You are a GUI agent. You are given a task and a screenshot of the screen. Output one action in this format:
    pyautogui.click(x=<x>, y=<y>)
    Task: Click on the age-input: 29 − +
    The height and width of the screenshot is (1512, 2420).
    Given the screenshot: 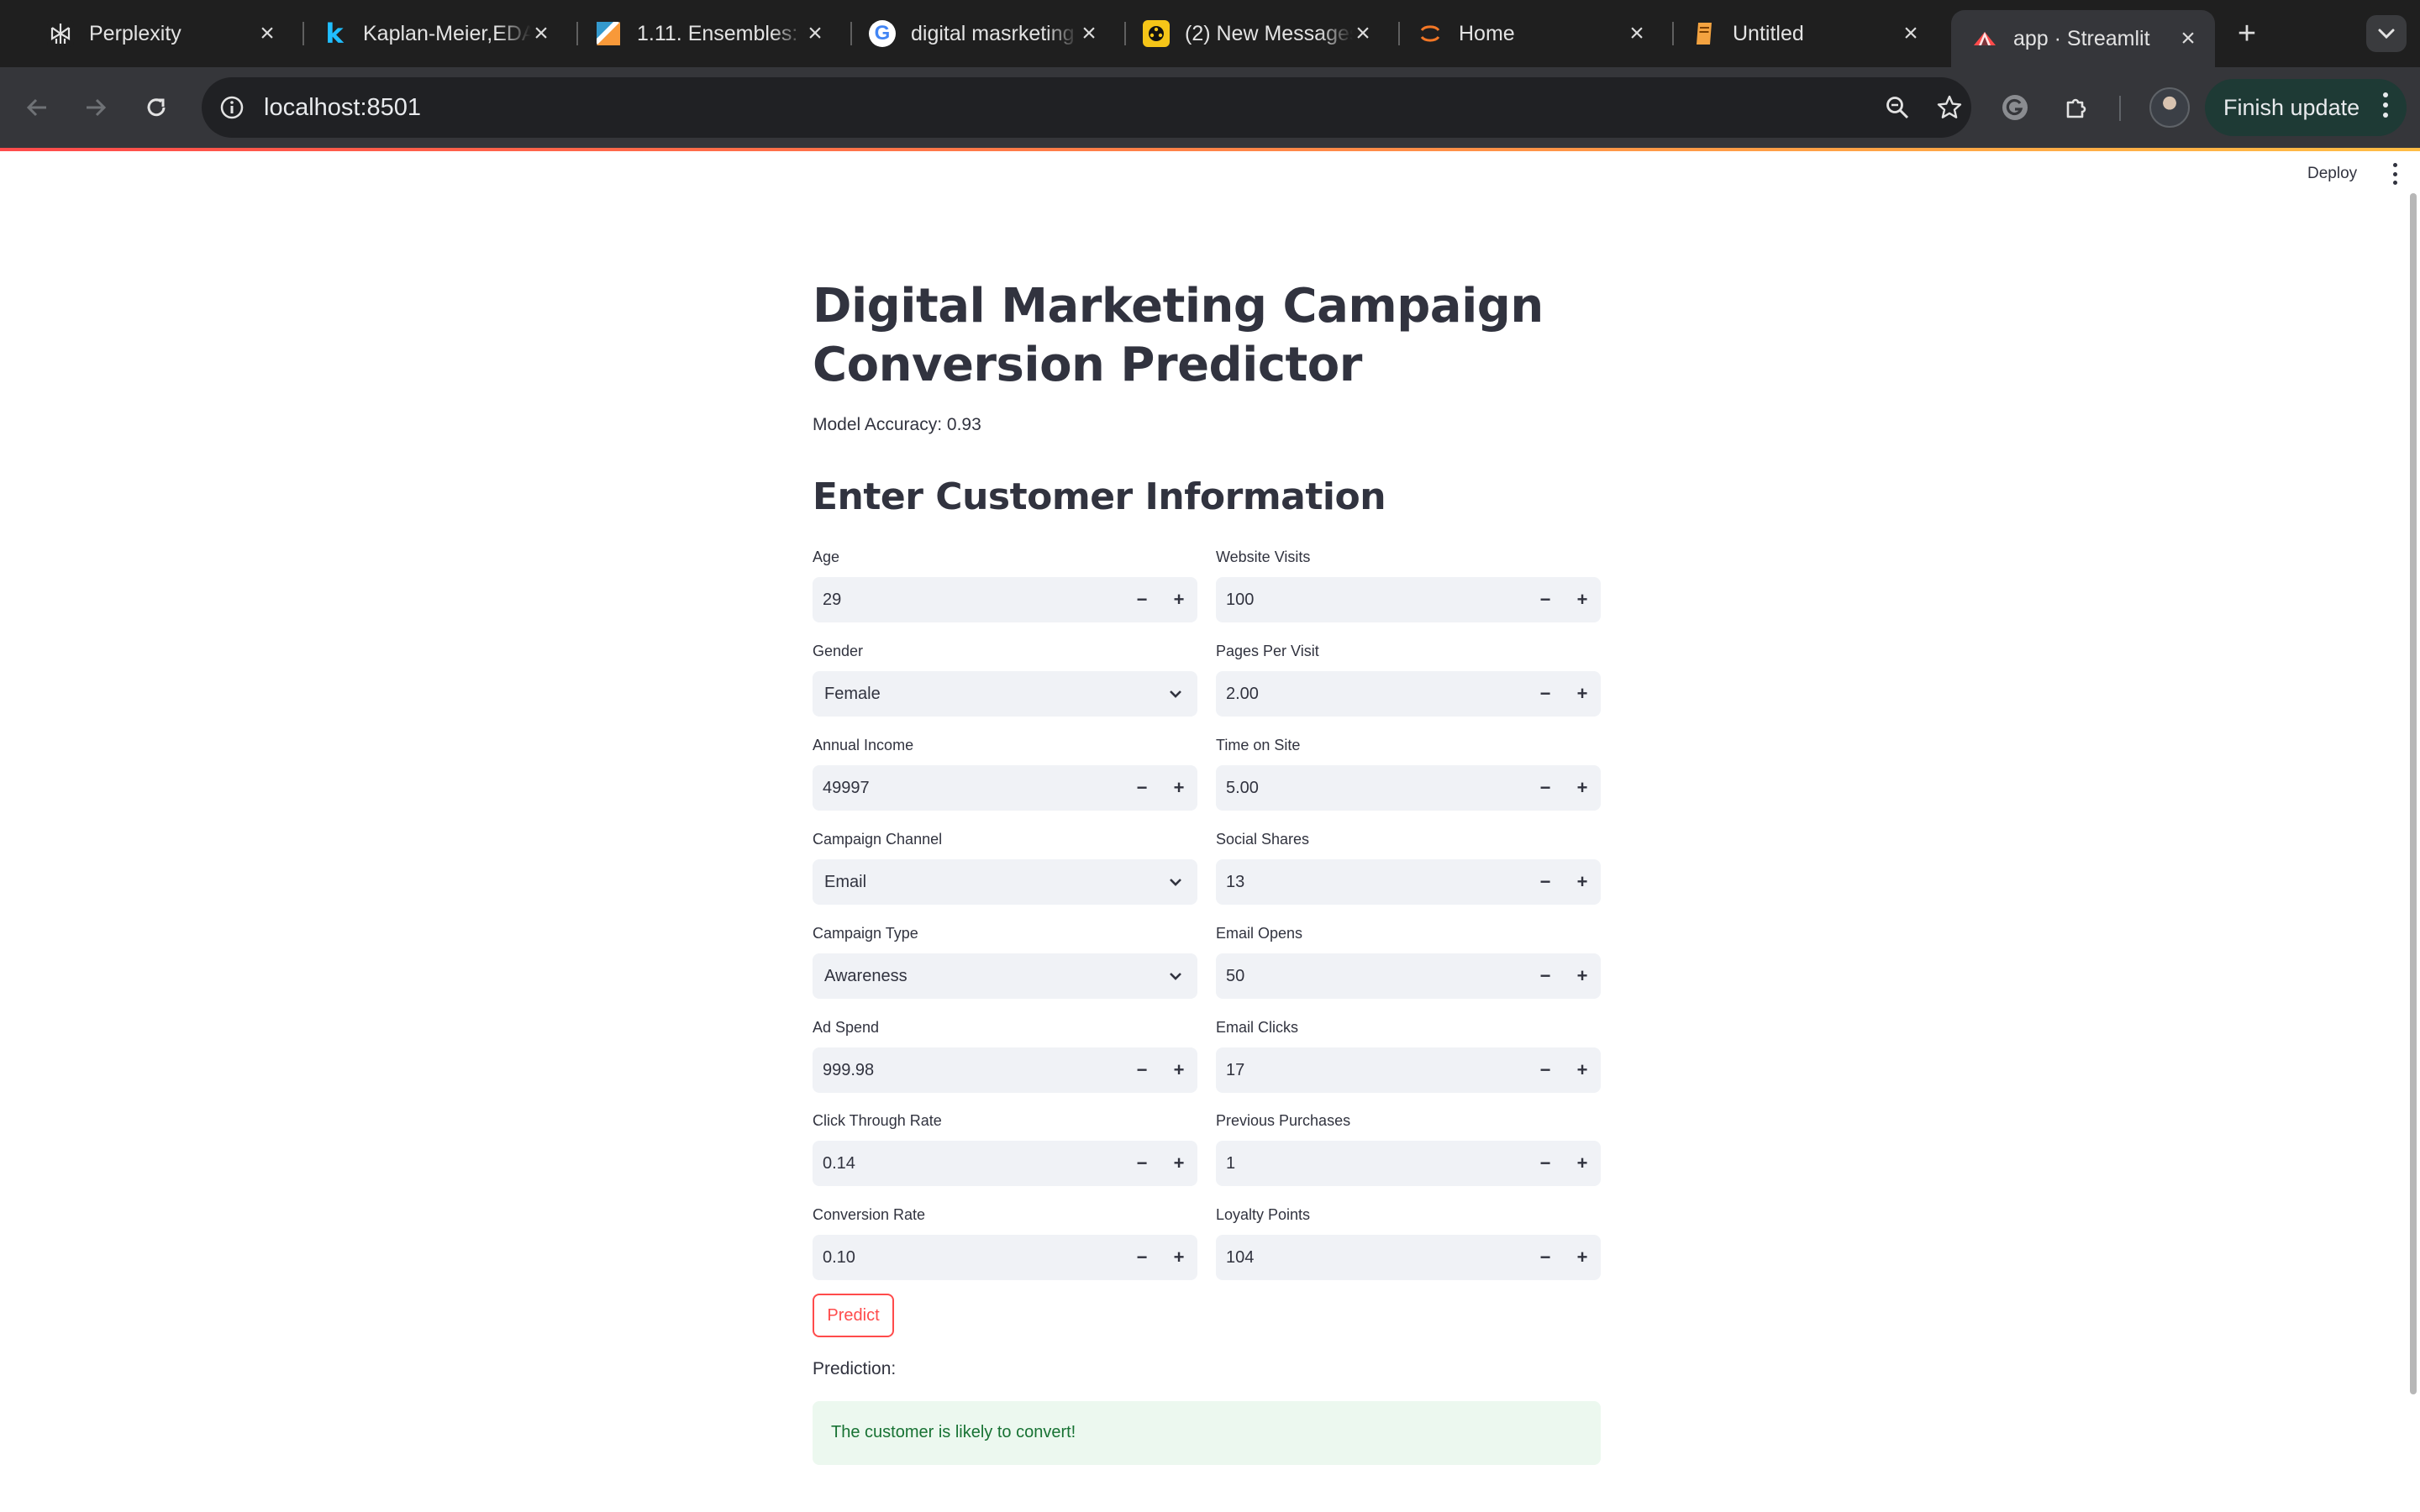 What is the action you would take?
    pyautogui.click(x=1005, y=599)
    